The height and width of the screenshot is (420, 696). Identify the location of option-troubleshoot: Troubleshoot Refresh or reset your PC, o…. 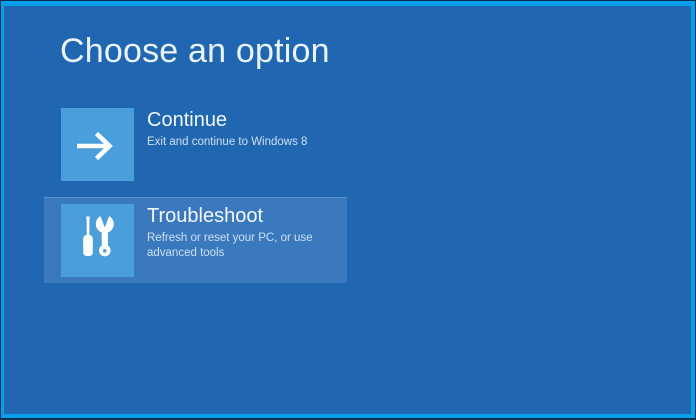
(195, 240).